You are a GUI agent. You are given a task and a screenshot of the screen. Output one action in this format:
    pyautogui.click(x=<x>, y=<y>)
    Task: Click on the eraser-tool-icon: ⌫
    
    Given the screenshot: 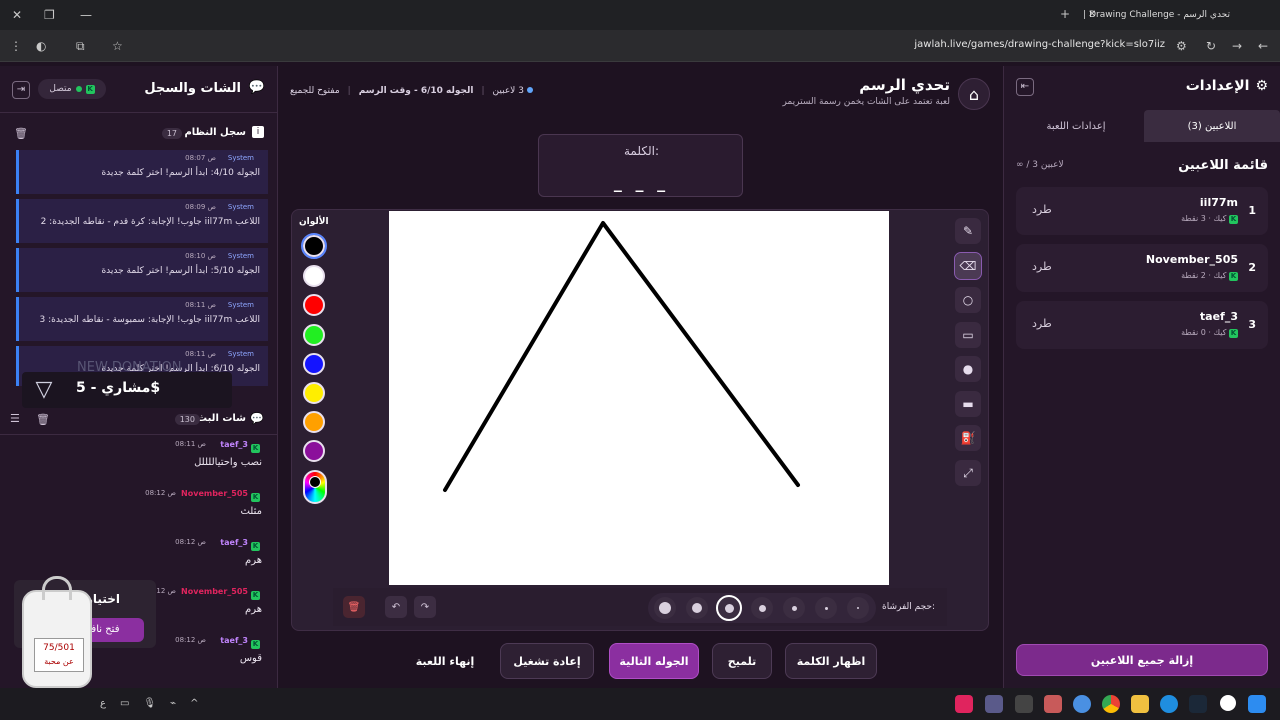 What is the action you would take?
    pyautogui.click(x=968, y=266)
    